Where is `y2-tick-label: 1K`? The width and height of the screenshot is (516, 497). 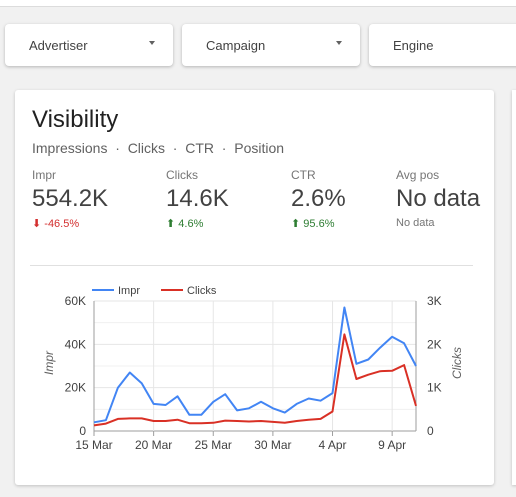 y2-tick-label: 1K is located at coordinates (434, 388).